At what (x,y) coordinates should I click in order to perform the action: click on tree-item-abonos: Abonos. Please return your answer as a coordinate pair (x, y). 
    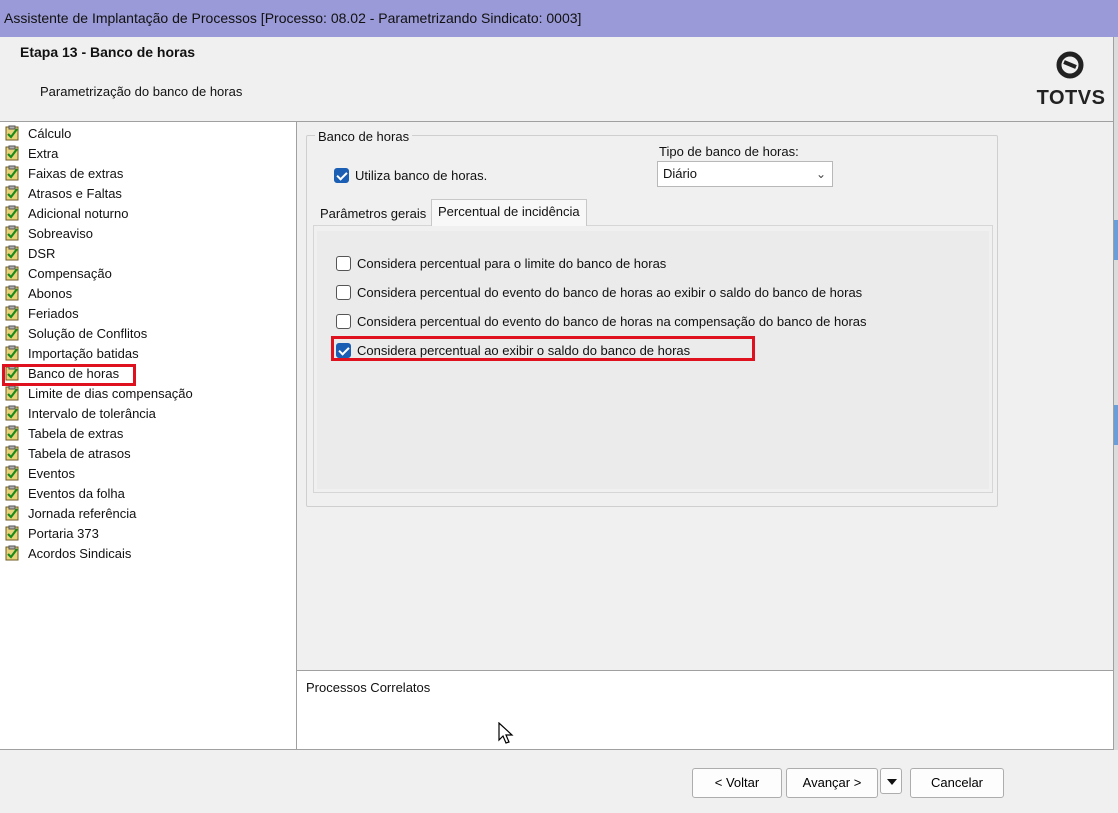
    Looking at the image, I should click on (38, 294).